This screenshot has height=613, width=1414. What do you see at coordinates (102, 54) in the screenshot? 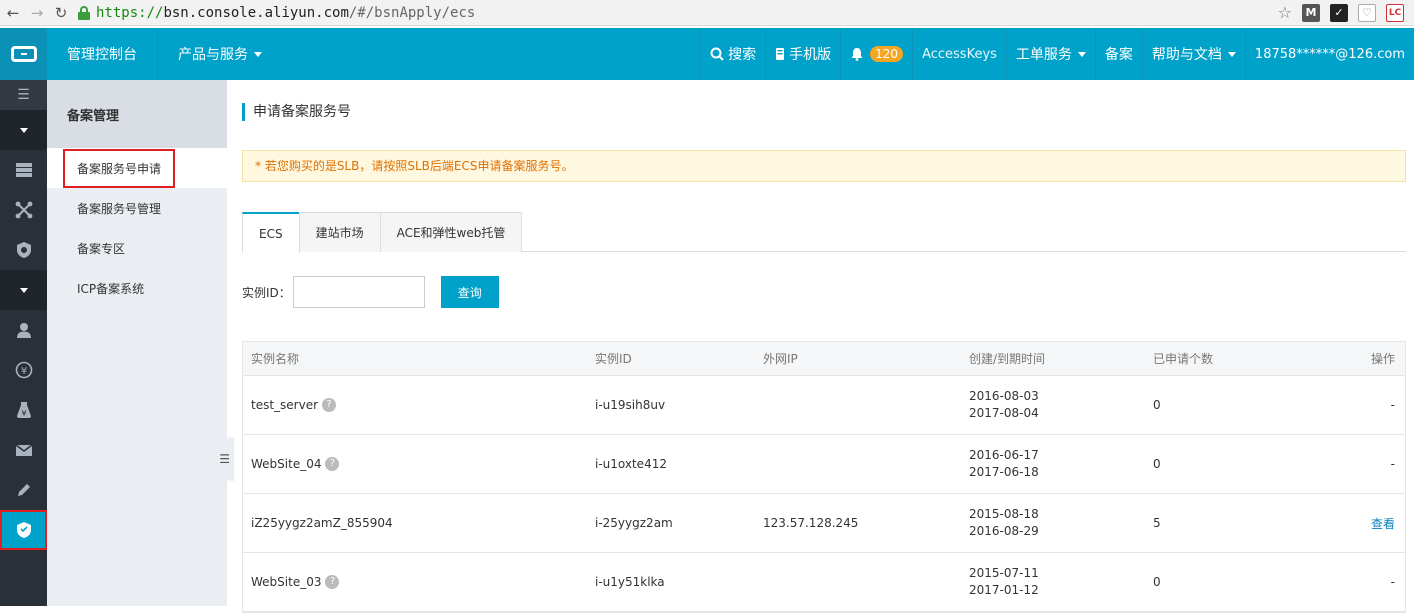
I see `console-link: 管理控制台` at bounding box center [102, 54].